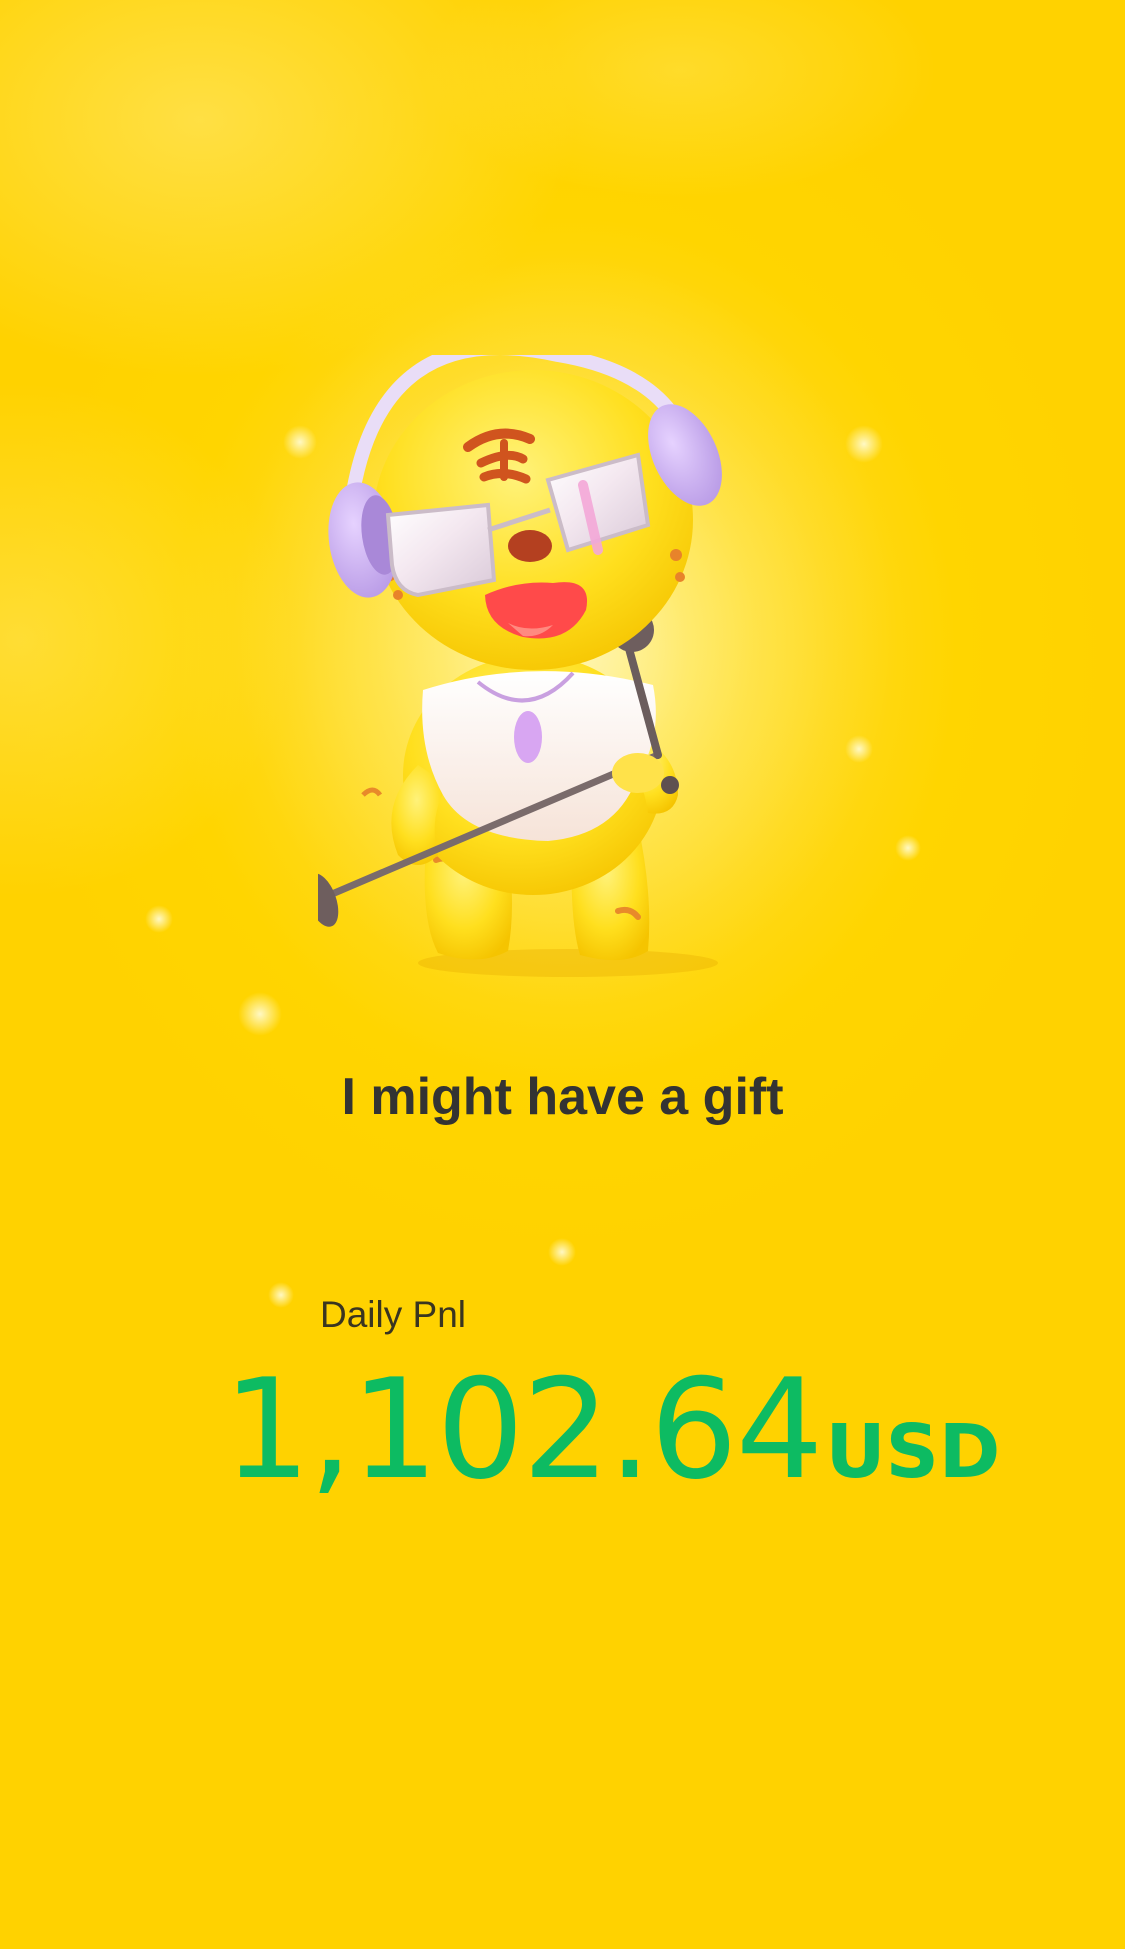 The width and height of the screenshot is (1125, 1949). What do you see at coordinates (913, 1452) in the screenshot?
I see `daily-pnl-unit: USD` at bounding box center [913, 1452].